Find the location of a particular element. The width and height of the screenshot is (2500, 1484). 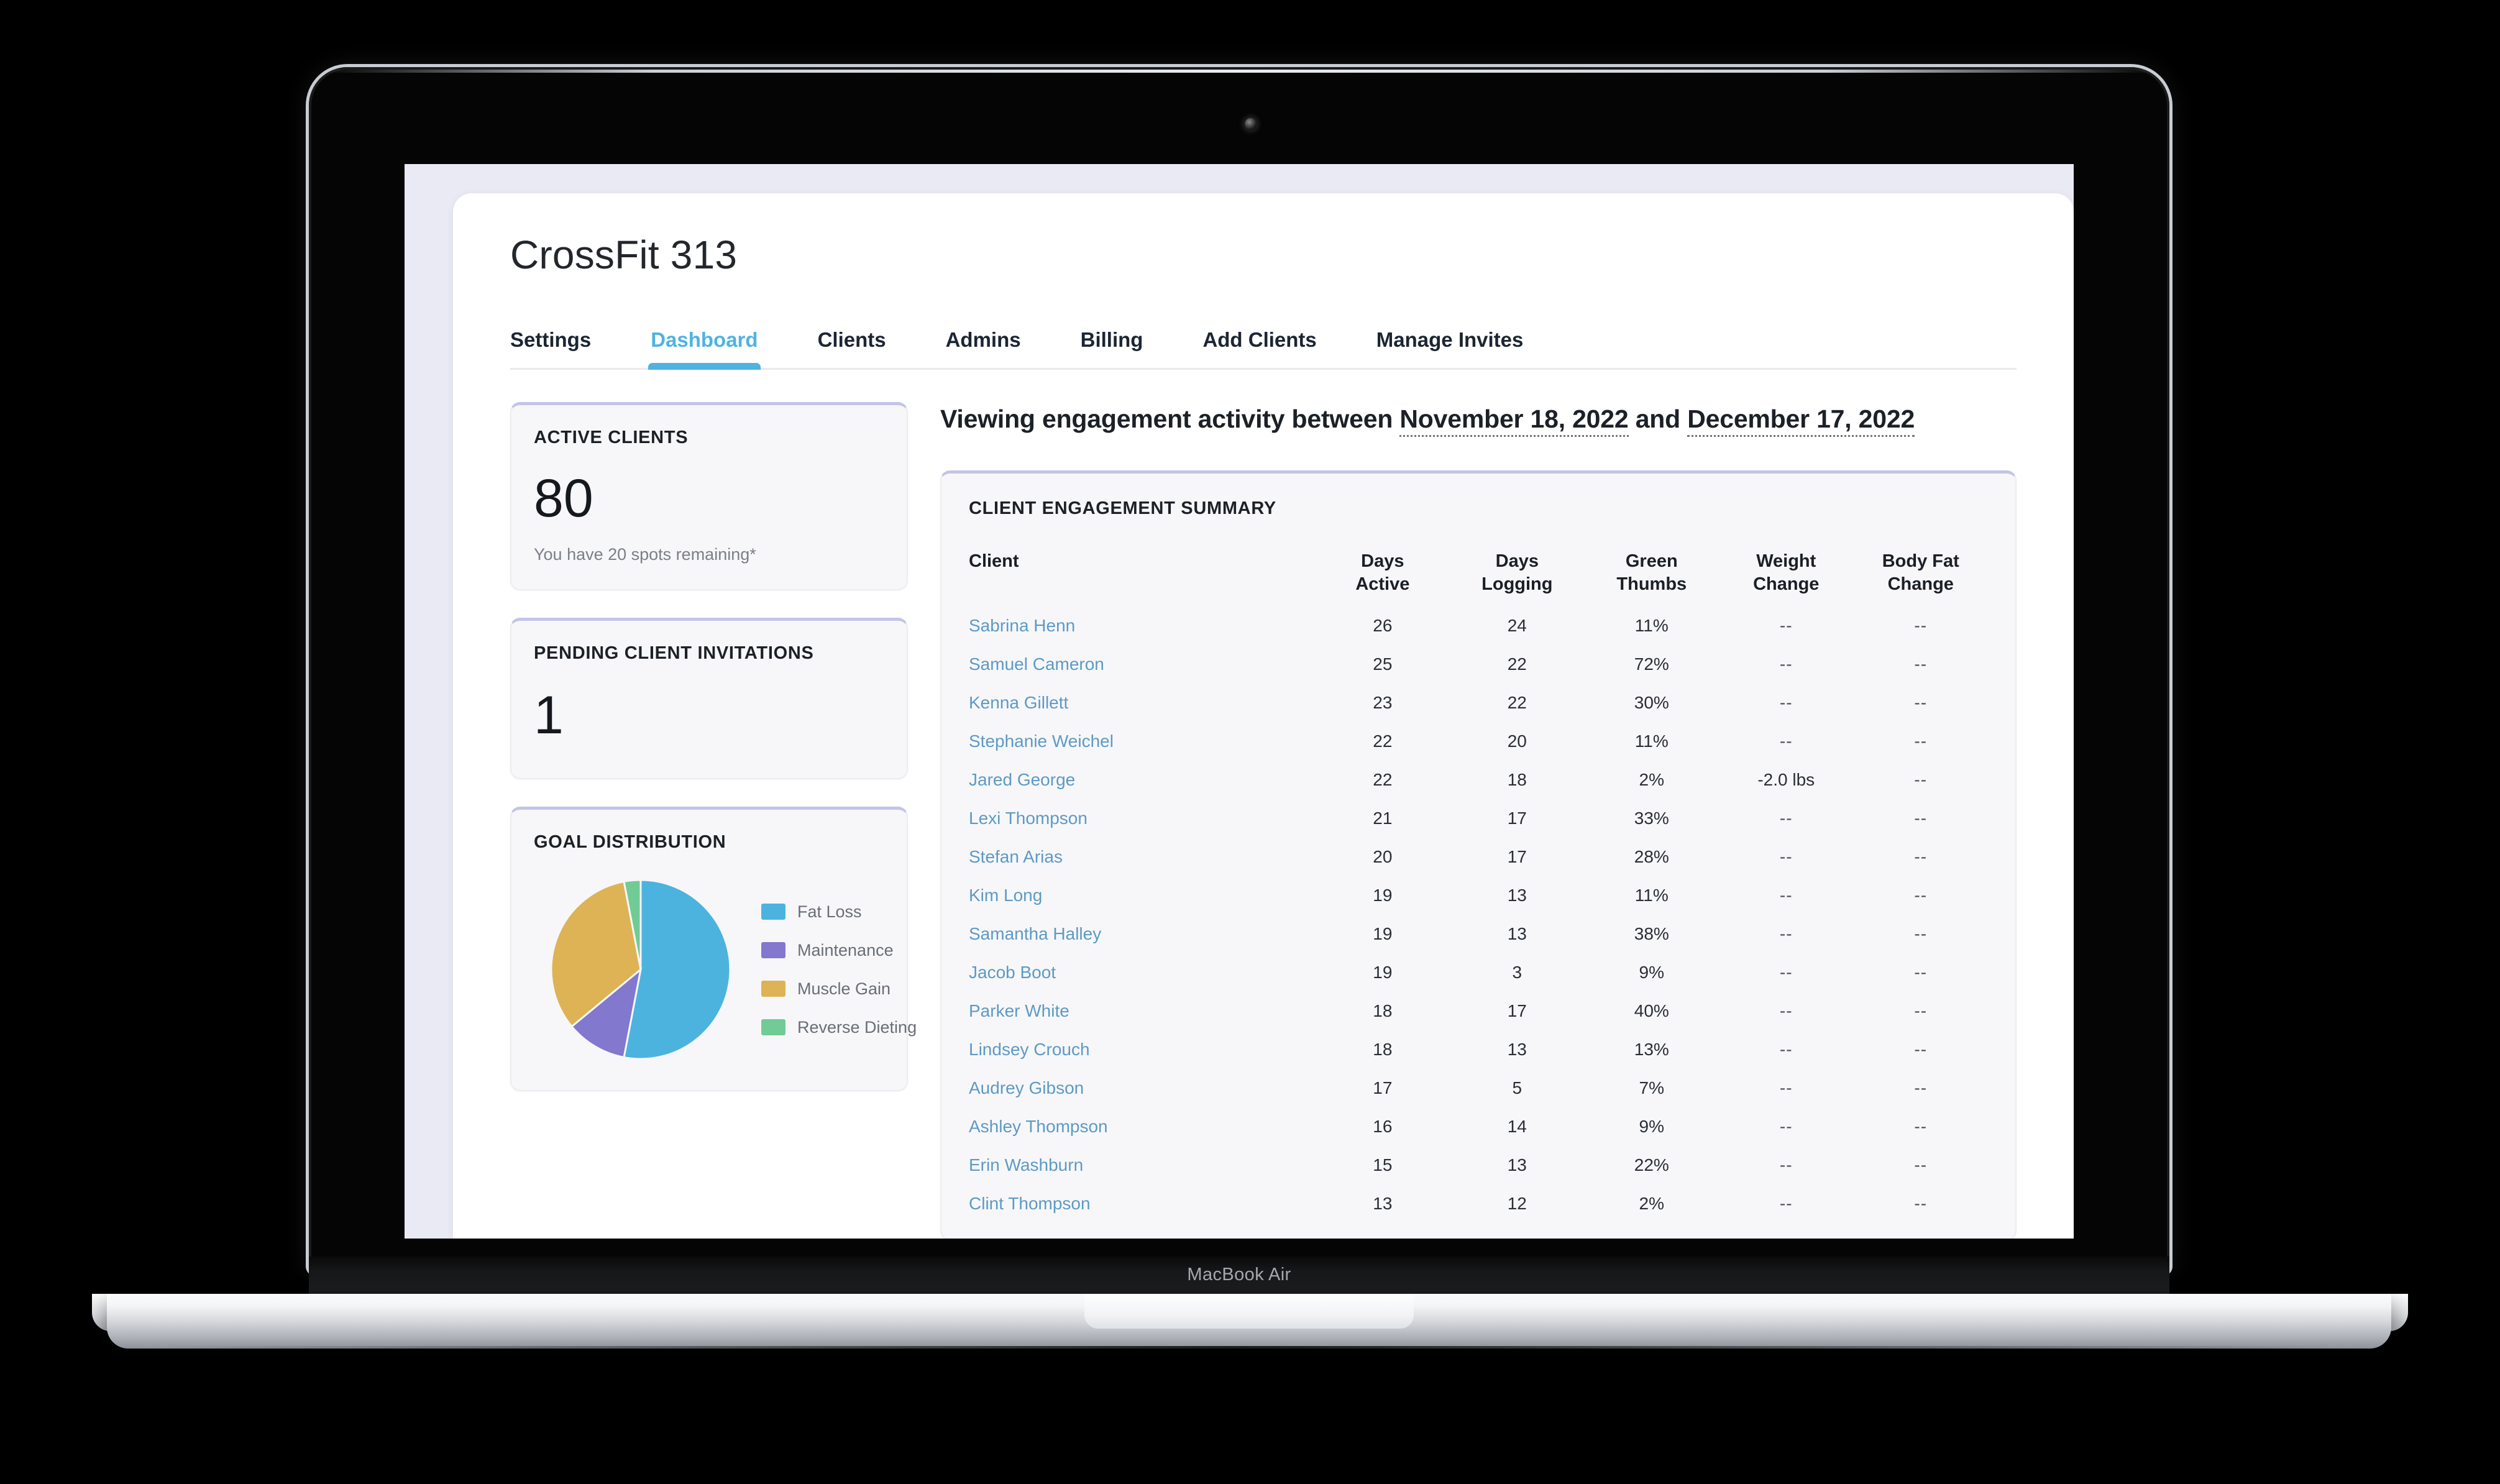

col-header-body-fat-change-l1: Body Fat is located at coordinates (1920, 561).